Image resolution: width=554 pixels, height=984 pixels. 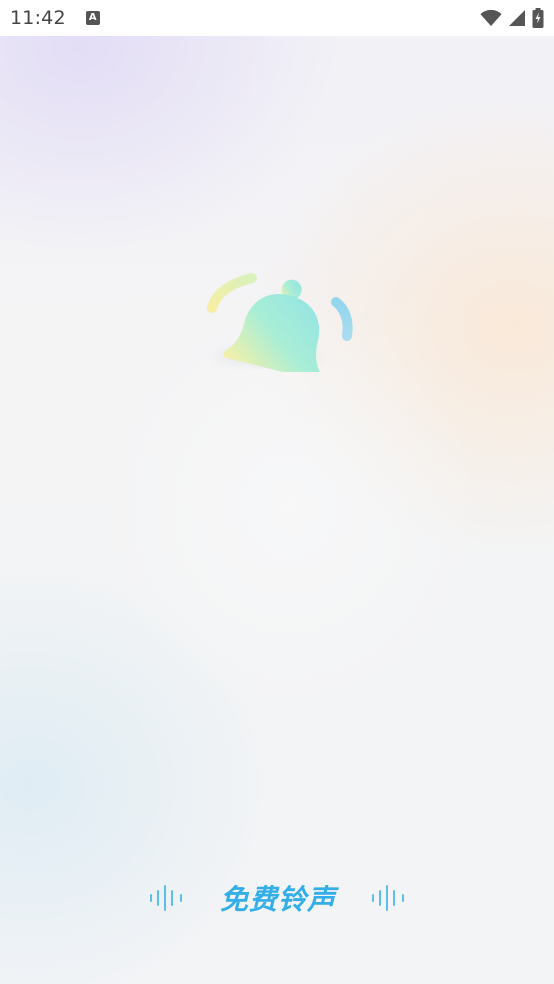 What do you see at coordinates (491, 18) in the screenshot?
I see `wifi-icon` at bounding box center [491, 18].